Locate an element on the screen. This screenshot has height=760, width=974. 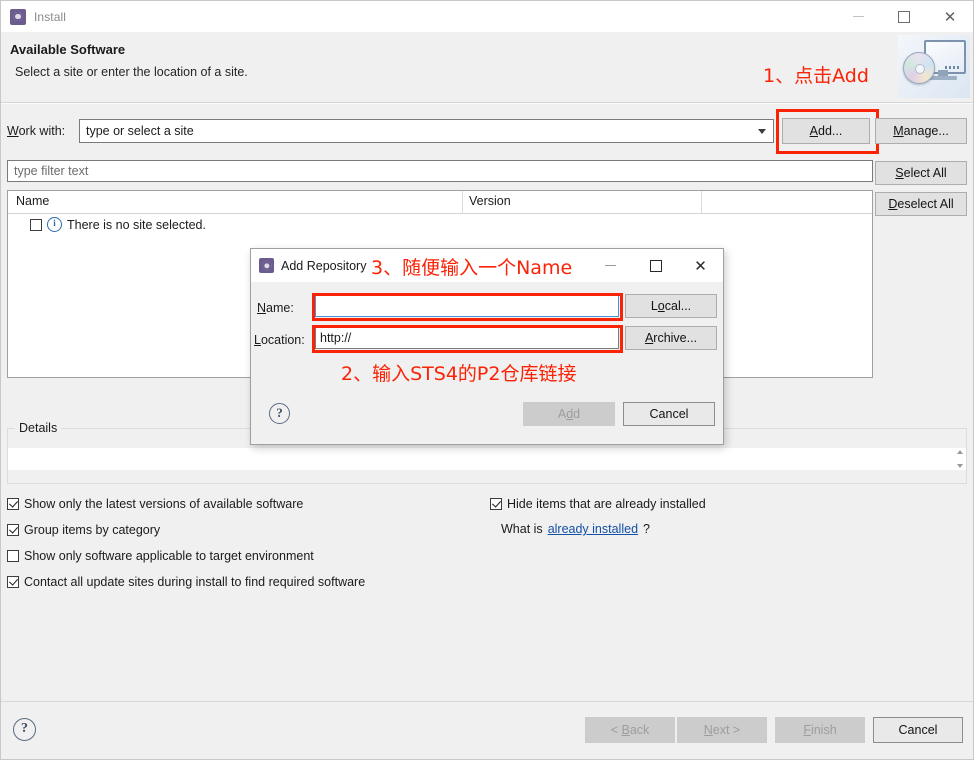
dialog-title: Add Repository is located at coordinates (324, 265).